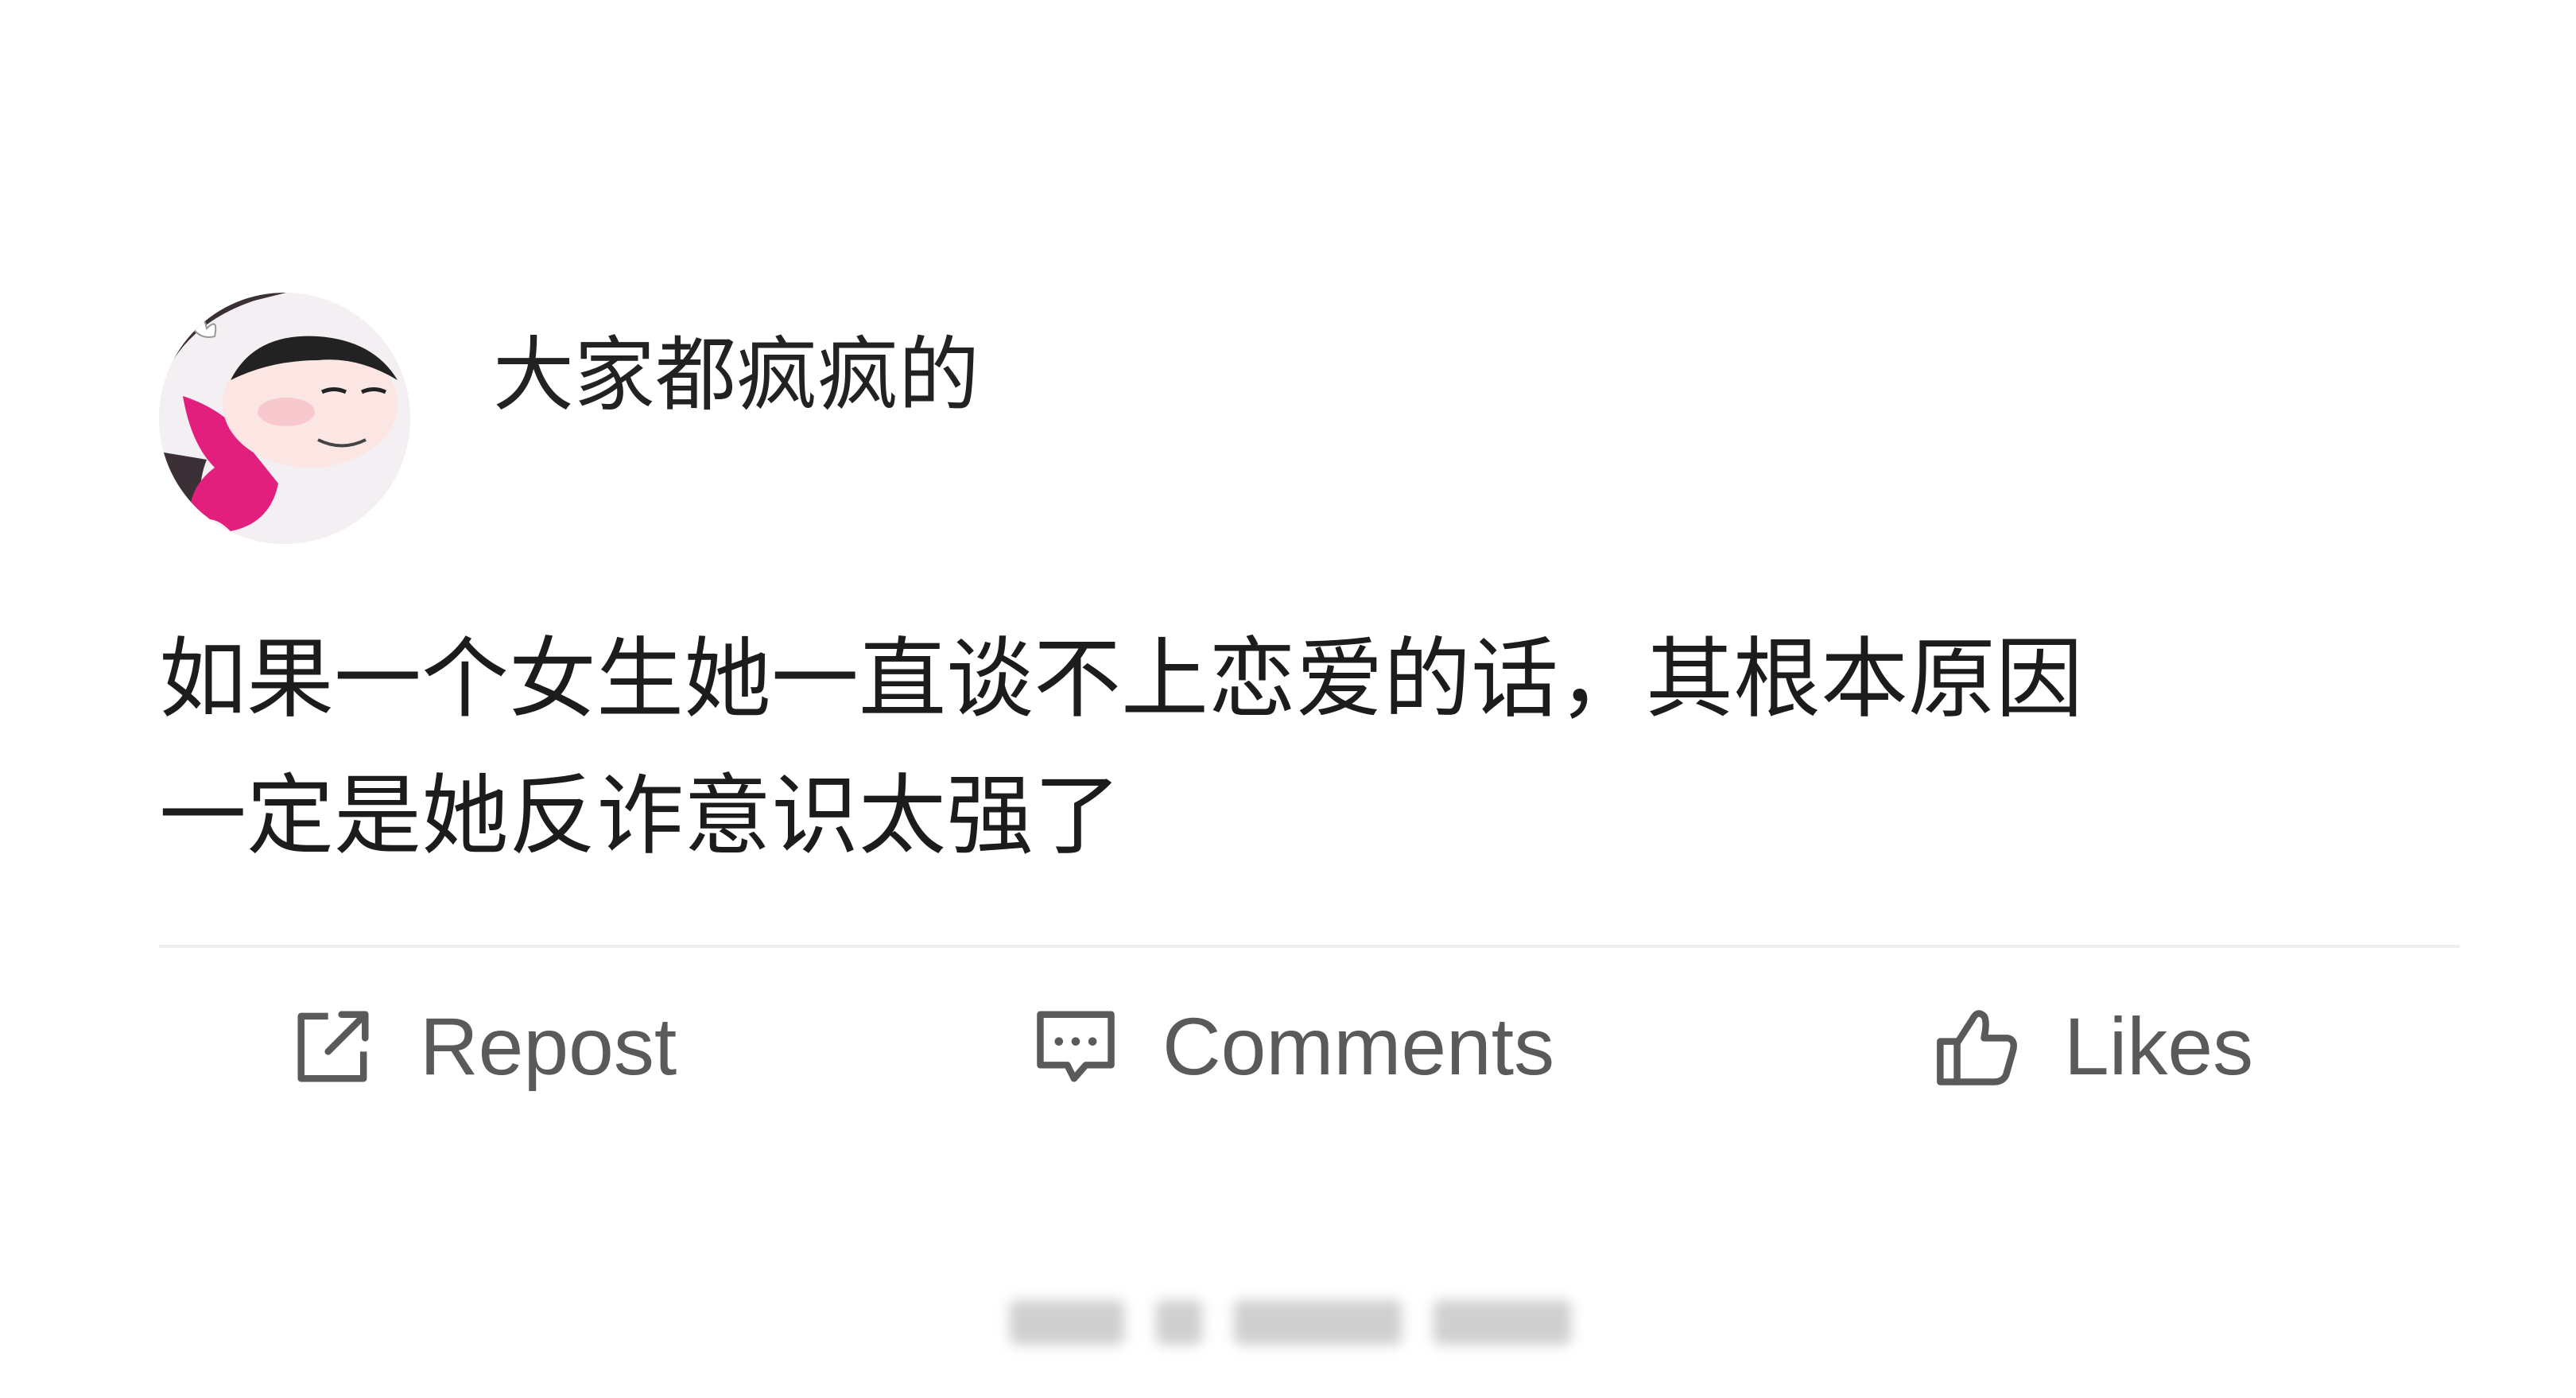 The image size is (2576, 1398). I want to click on comment-icon, so click(1076, 1046).